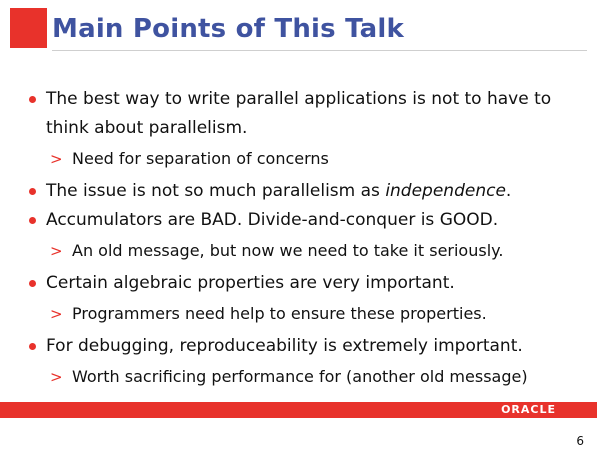  Describe the element at coordinates (580, 441) in the screenshot. I see `page-number: 6` at that location.